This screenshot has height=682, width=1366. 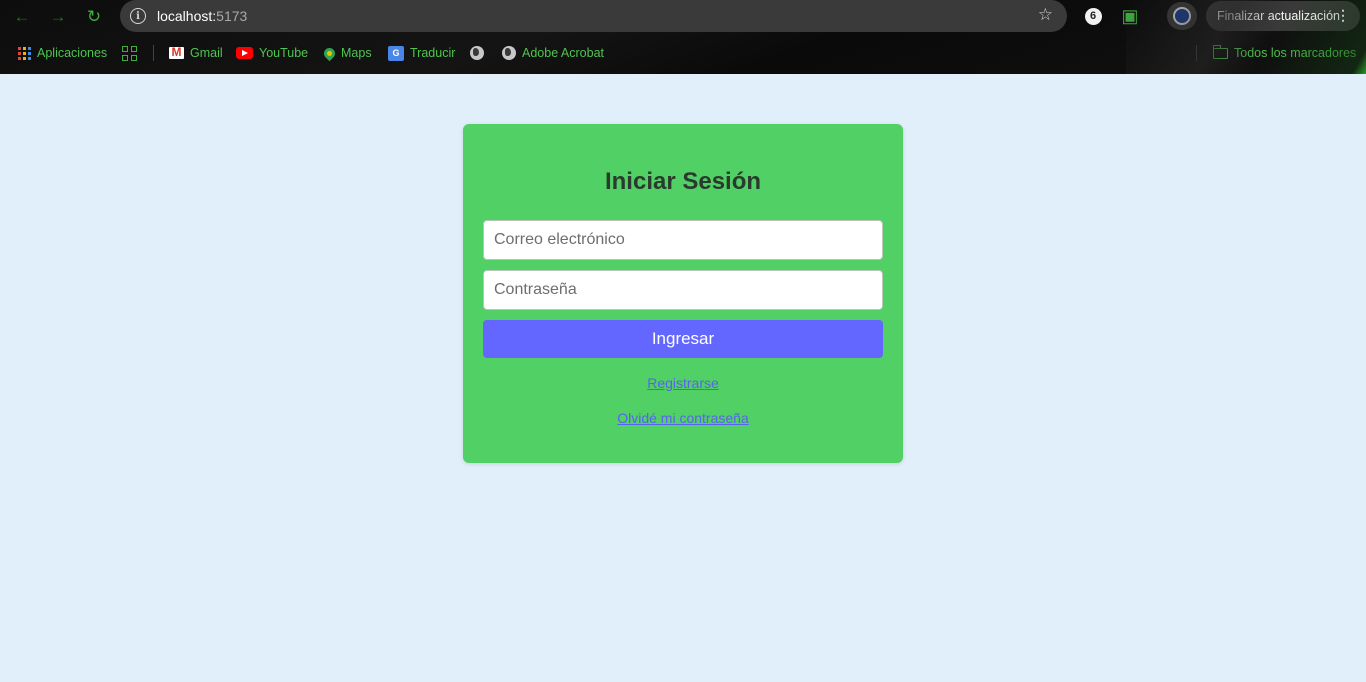 I want to click on reload-icon: ↻, so click(x=94, y=16).